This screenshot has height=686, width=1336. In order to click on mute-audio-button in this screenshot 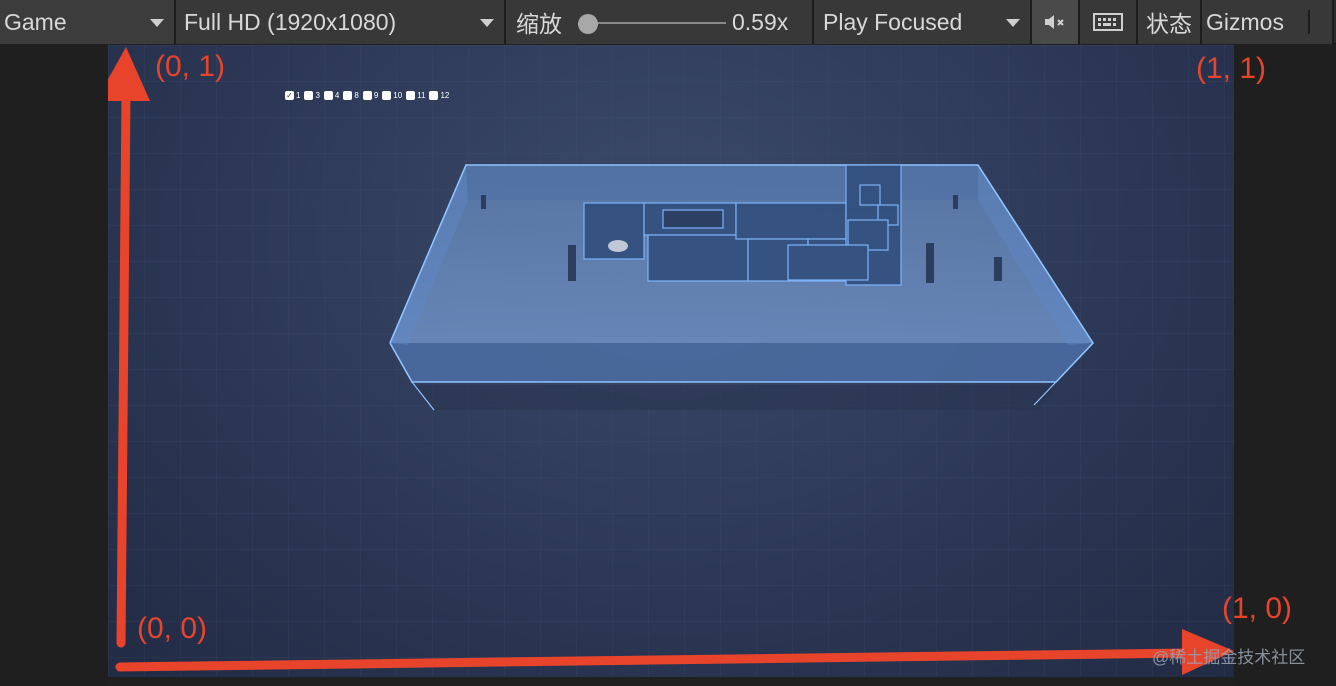, I will do `click(1056, 22)`.